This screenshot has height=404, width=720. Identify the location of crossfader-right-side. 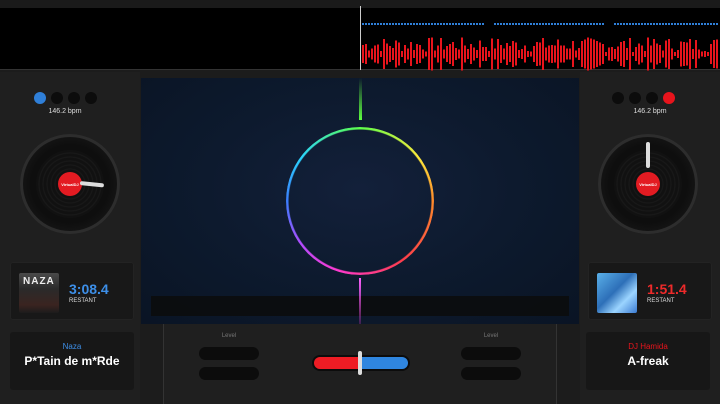
(384, 363).